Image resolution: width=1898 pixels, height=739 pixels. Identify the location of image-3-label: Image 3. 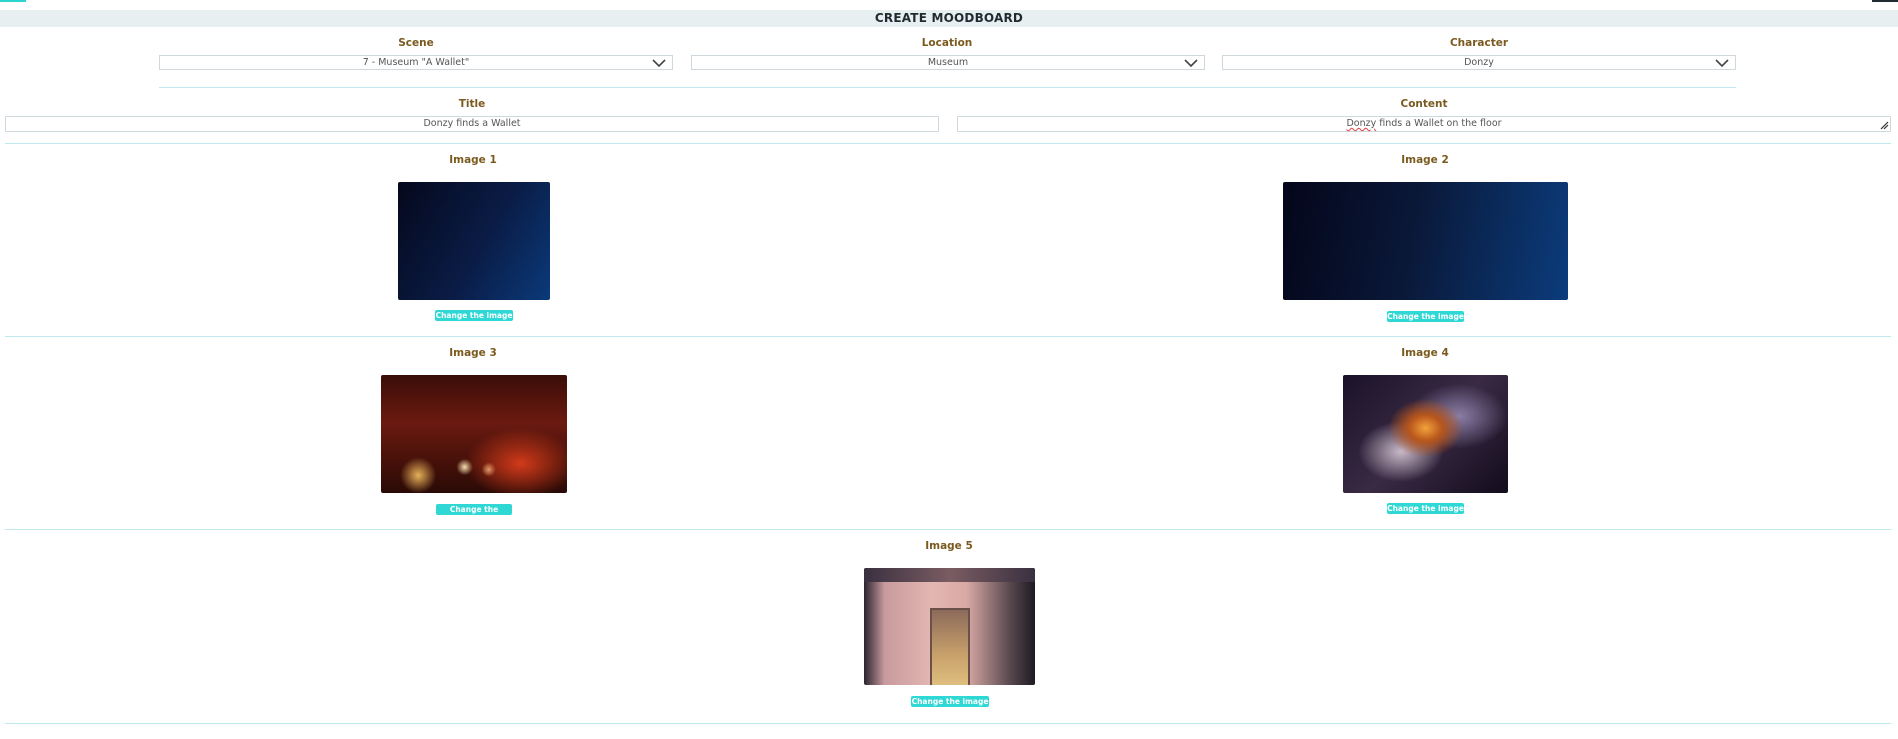
(473, 353).